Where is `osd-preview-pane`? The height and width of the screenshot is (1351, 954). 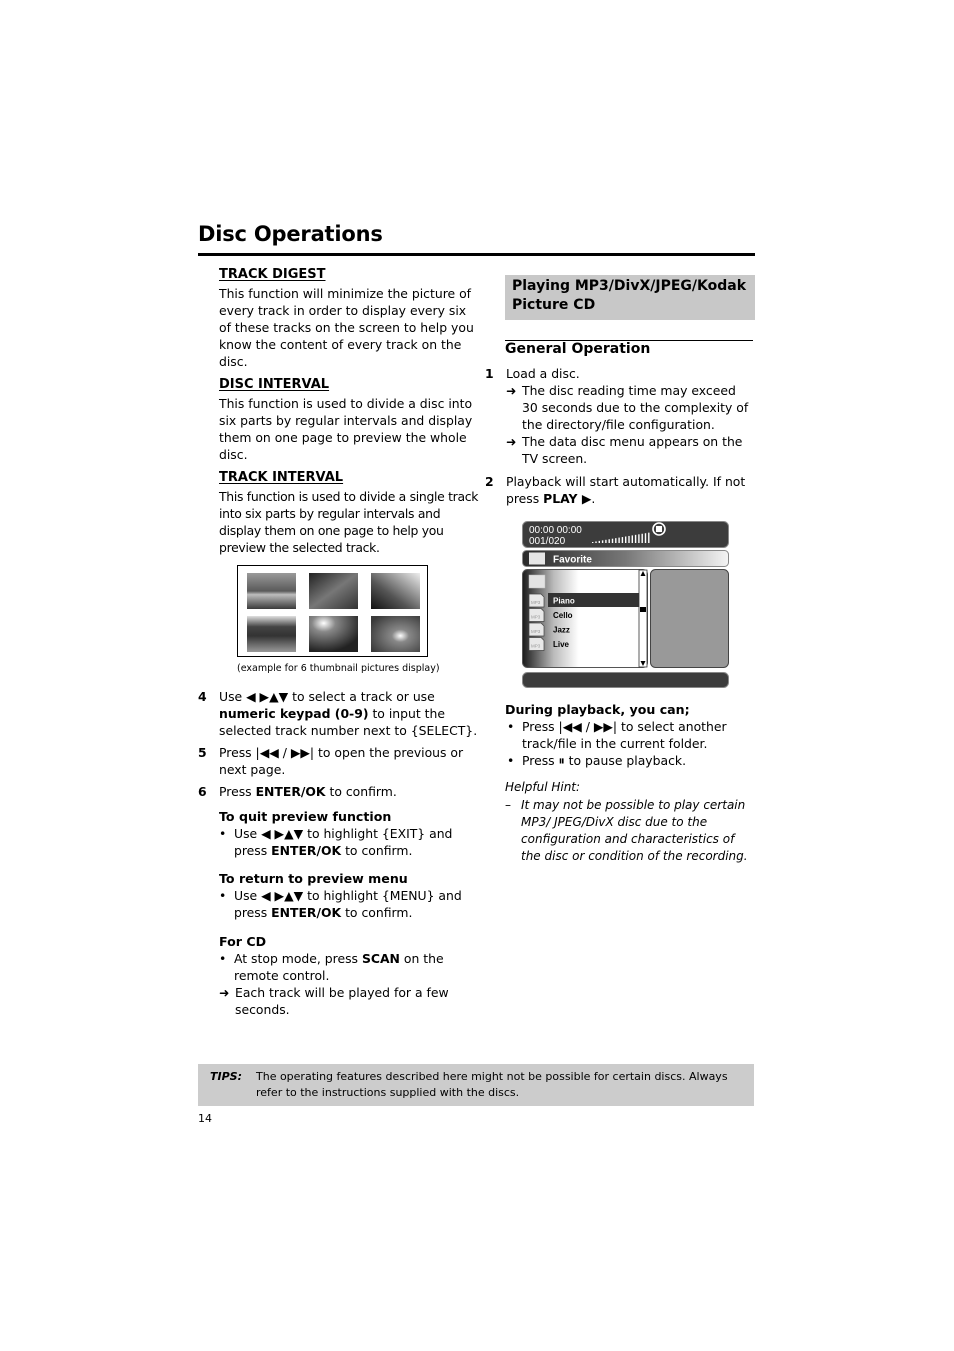 osd-preview-pane is located at coordinates (689, 618).